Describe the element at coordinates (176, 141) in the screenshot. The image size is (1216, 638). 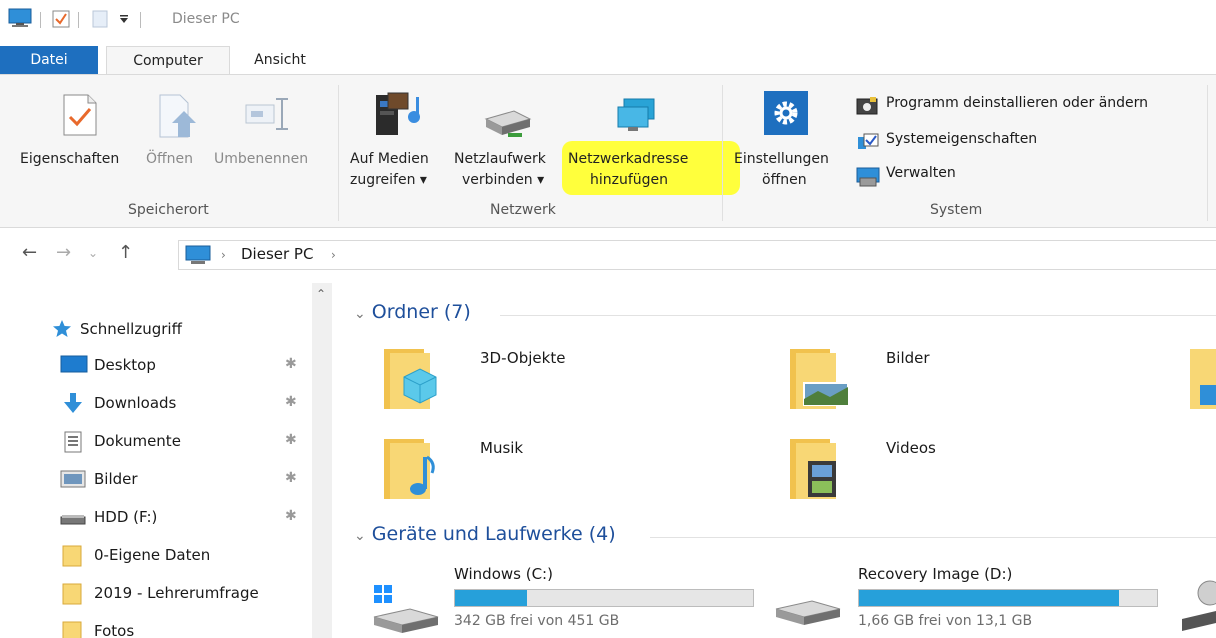
I see `open-button: Öffnen` at that location.